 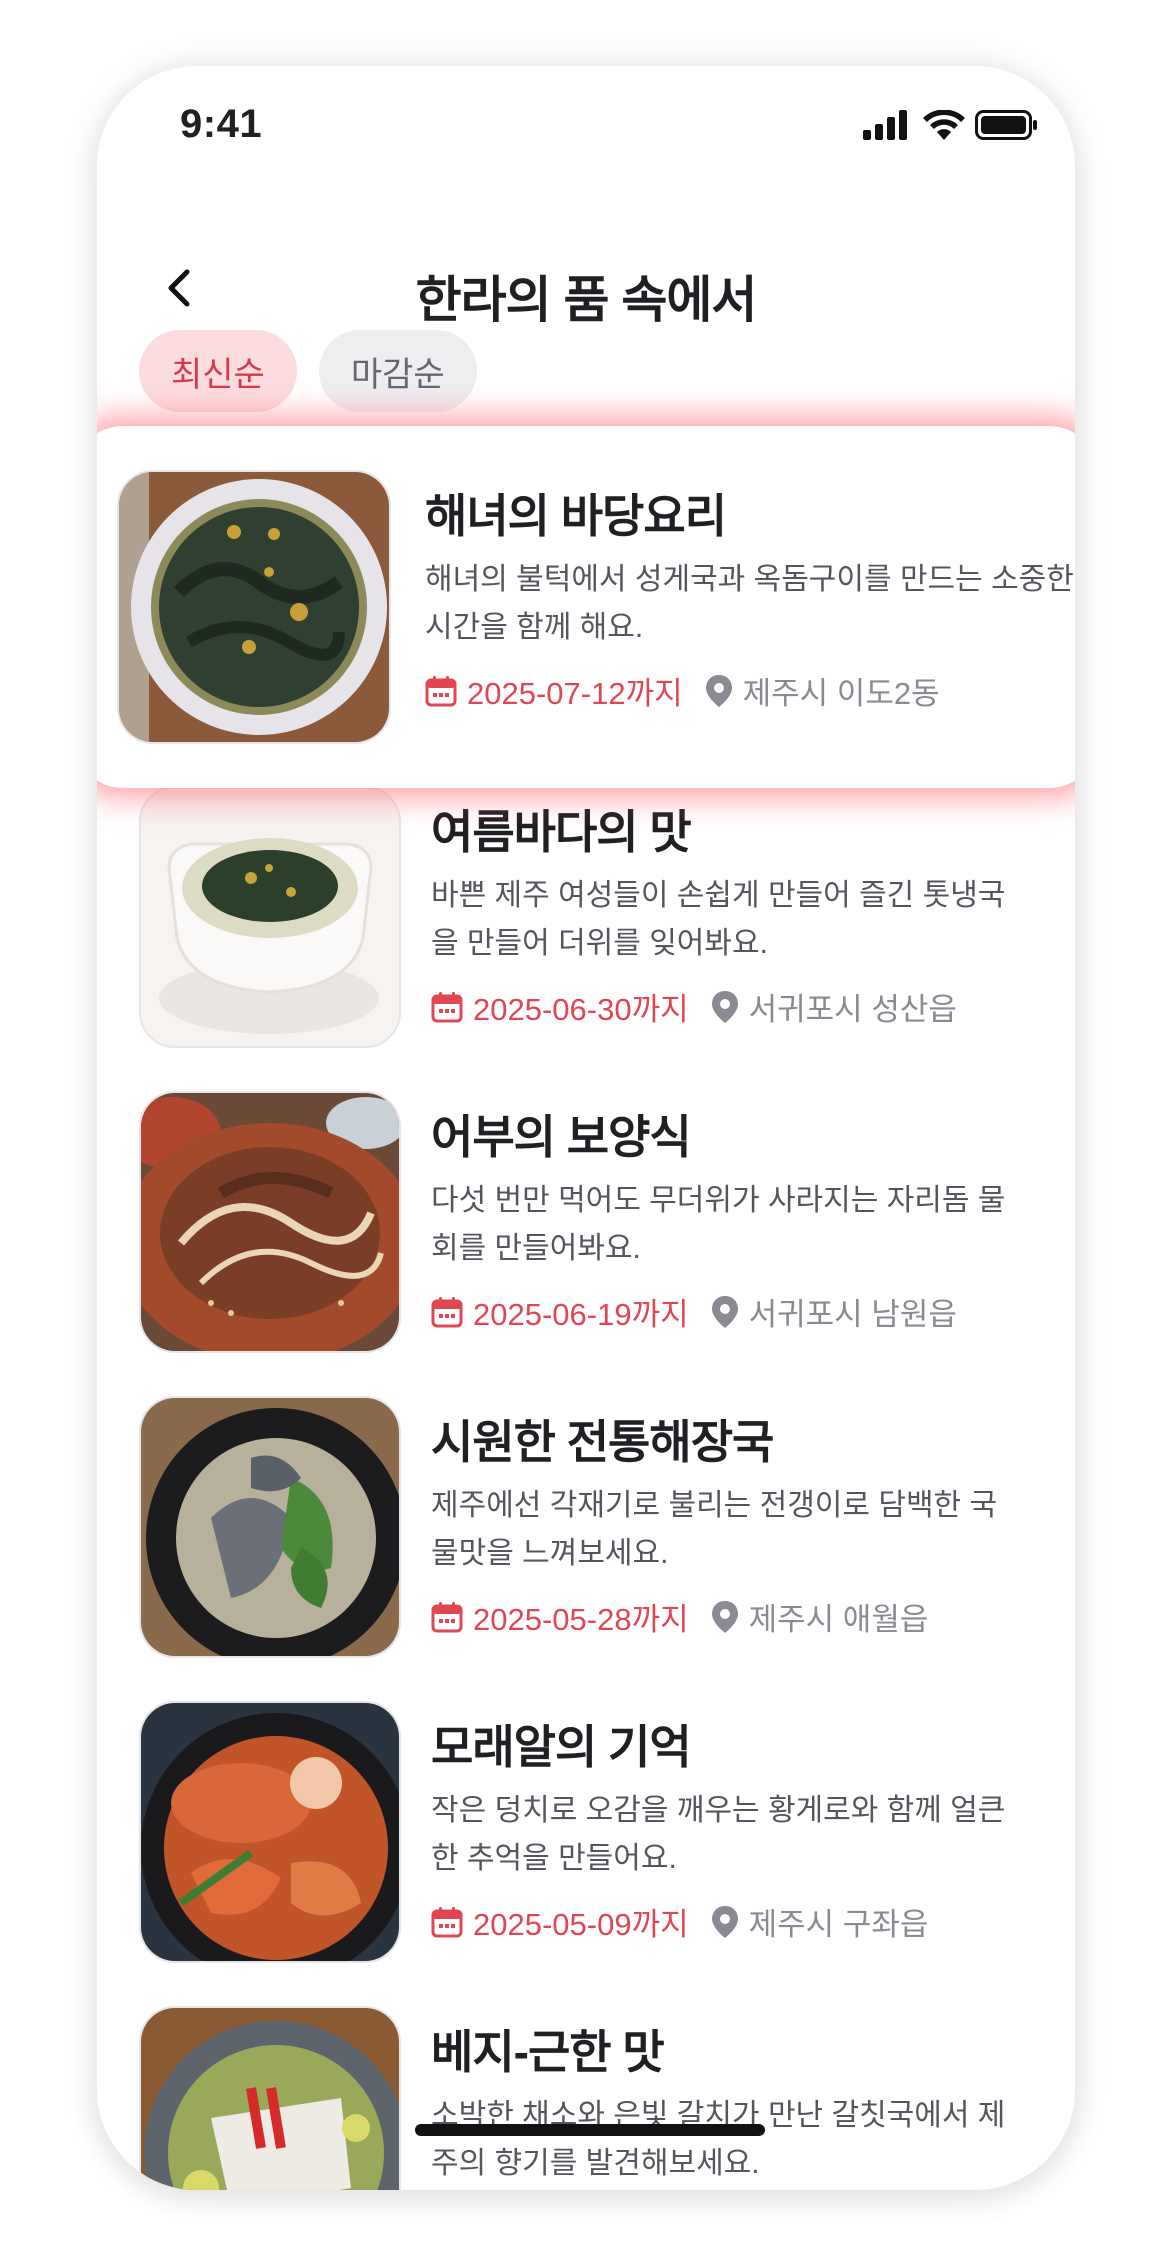 I want to click on wifi-icon, so click(x=944, y=125).